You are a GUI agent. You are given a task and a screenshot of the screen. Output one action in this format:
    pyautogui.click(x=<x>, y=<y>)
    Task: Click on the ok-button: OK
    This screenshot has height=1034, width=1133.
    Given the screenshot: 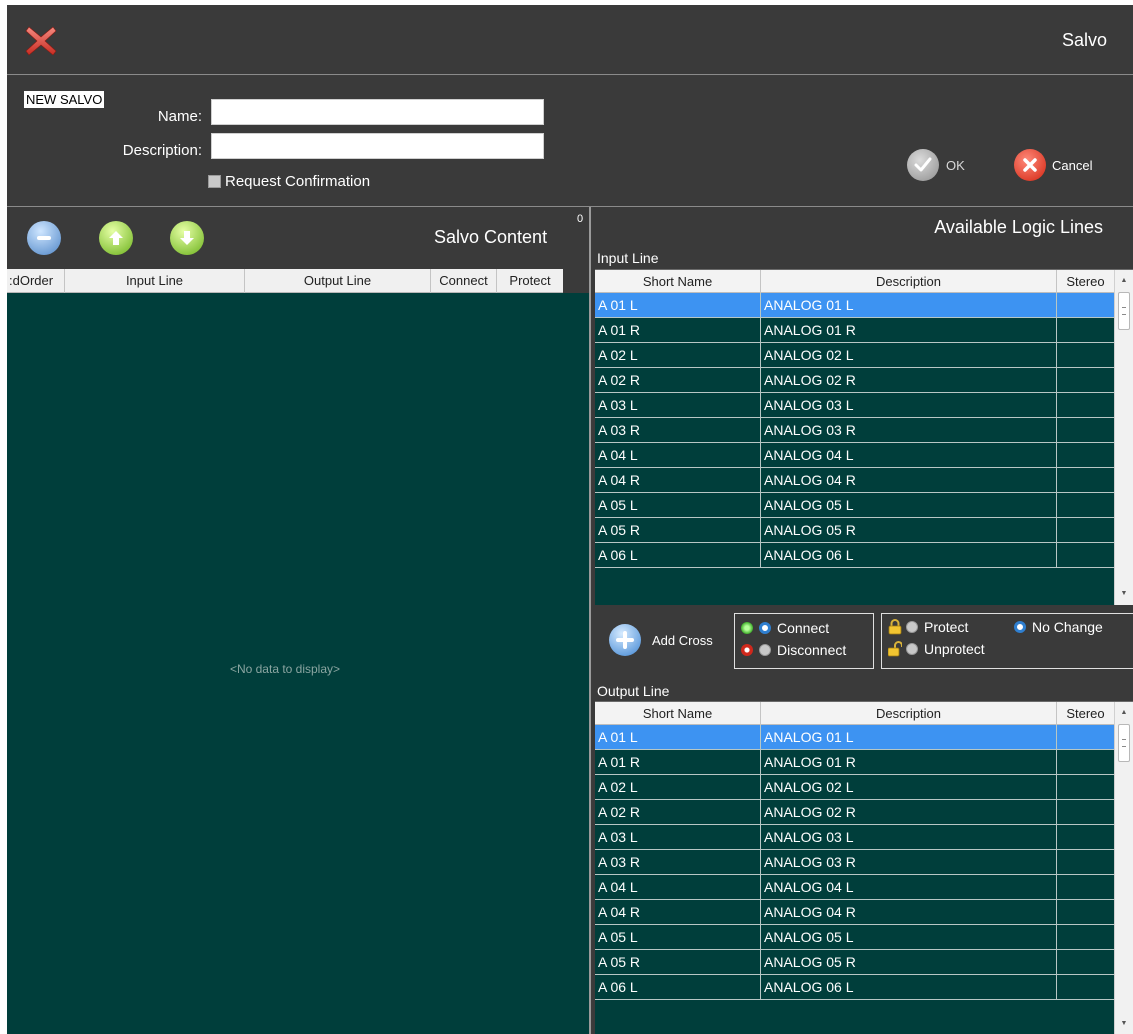 What is the action you would take?
    pyautogui.click(x=936, y=165)
    